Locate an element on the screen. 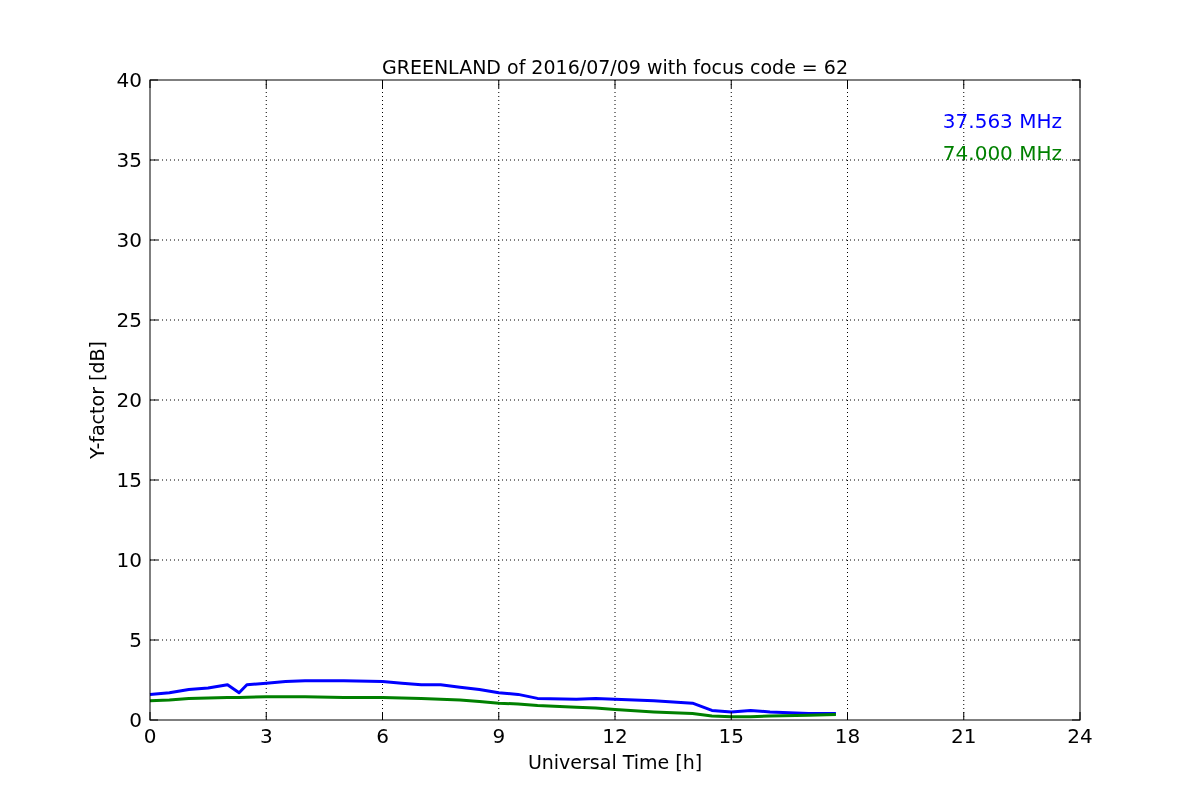 This screenshot has width=1200, height=800. x-tick-label: 0 is located at coordinates (150, 736).